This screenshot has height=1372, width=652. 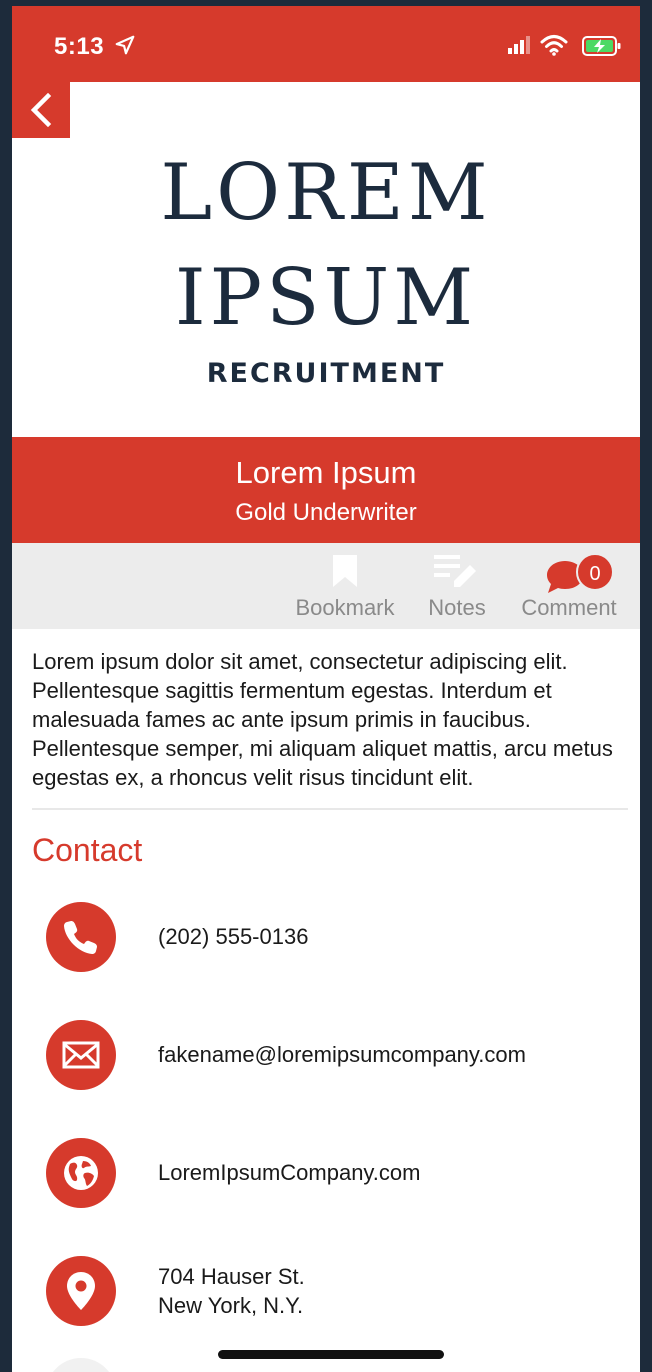 What do you see at coordinates (595, 572) in the screenshot?
I see `comment-count-badge: 0` at bounding box center [595, 572].